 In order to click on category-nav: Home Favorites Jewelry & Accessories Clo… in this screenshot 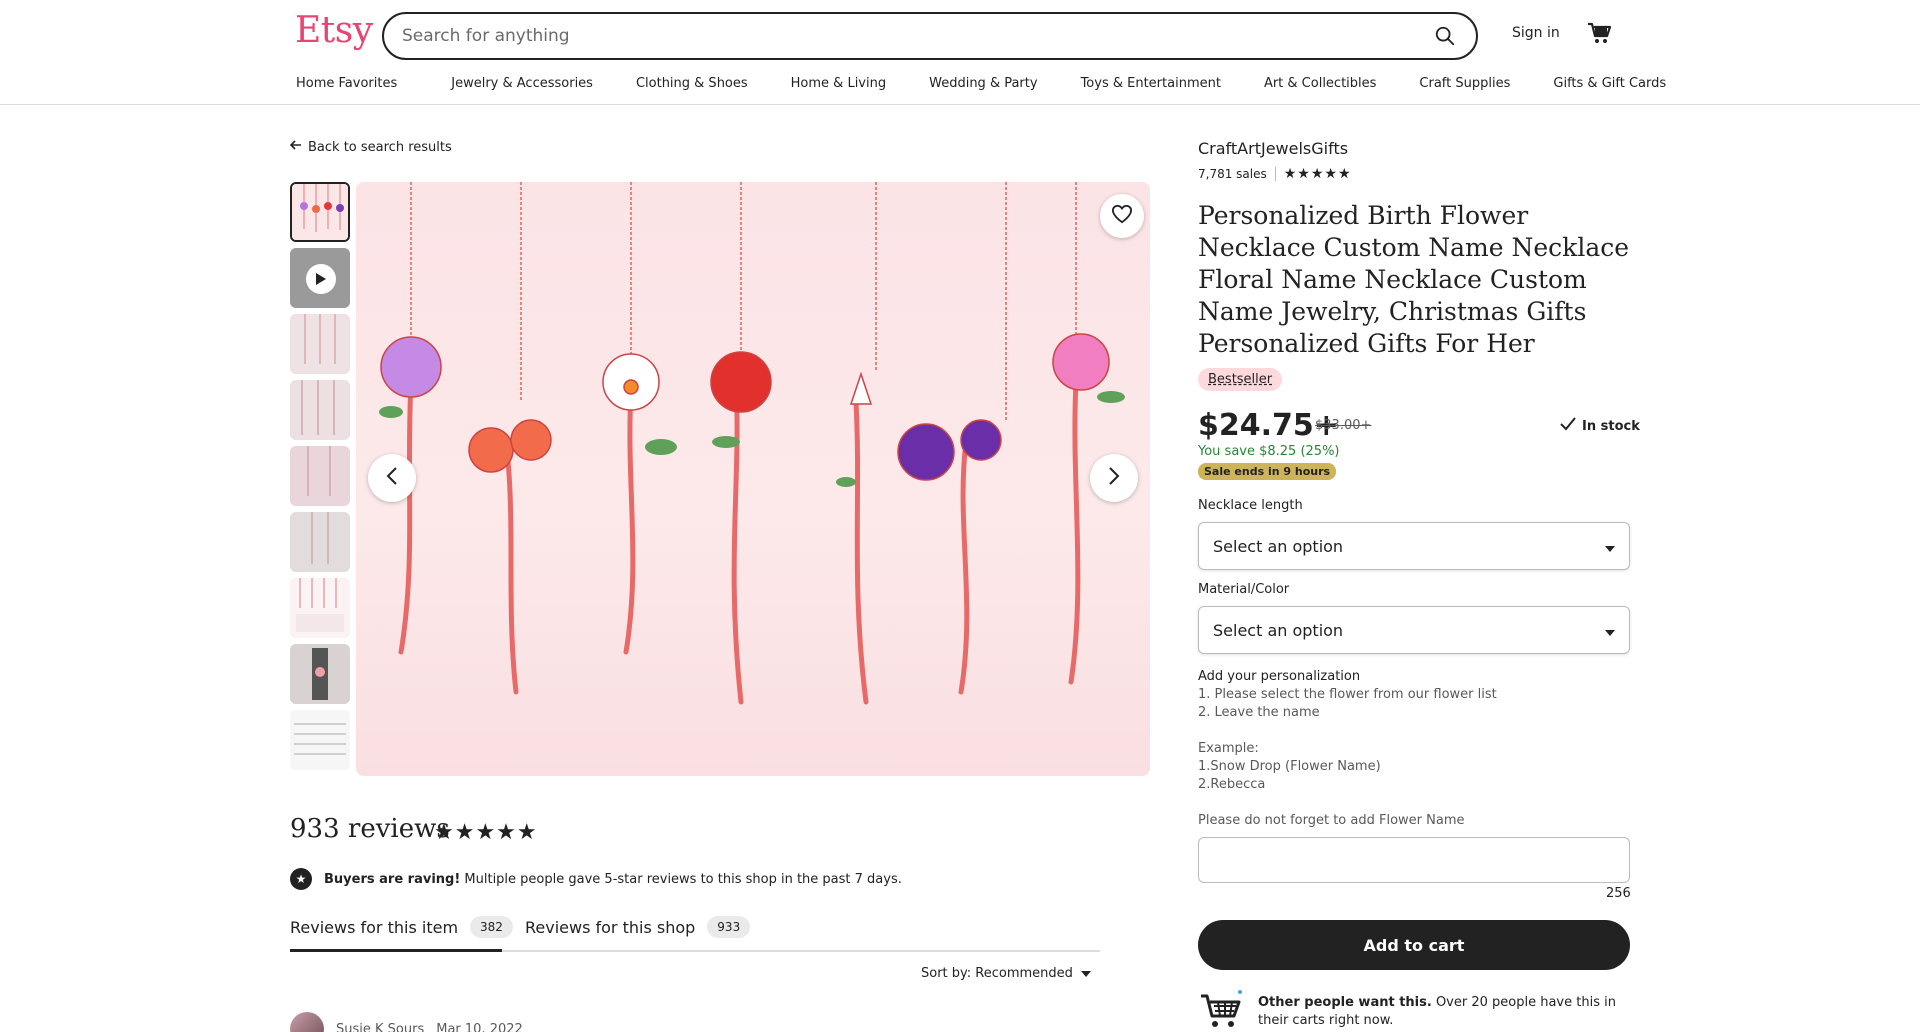, I will do `click(981, 83)`.